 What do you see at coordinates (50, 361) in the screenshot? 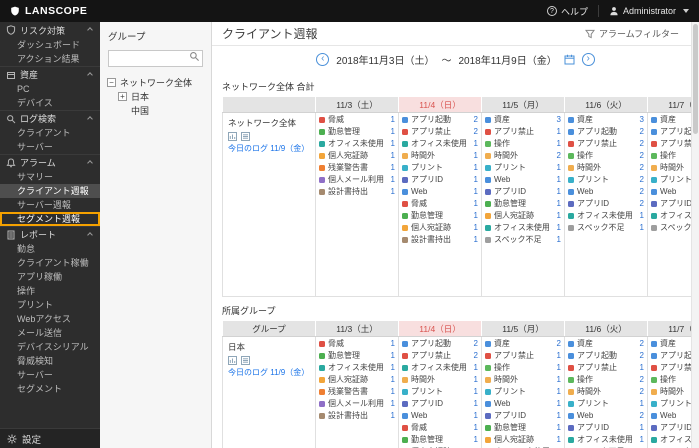
I see `sidebar-item-脅威検知: 脅威検知` at bounding box center [50, 361].